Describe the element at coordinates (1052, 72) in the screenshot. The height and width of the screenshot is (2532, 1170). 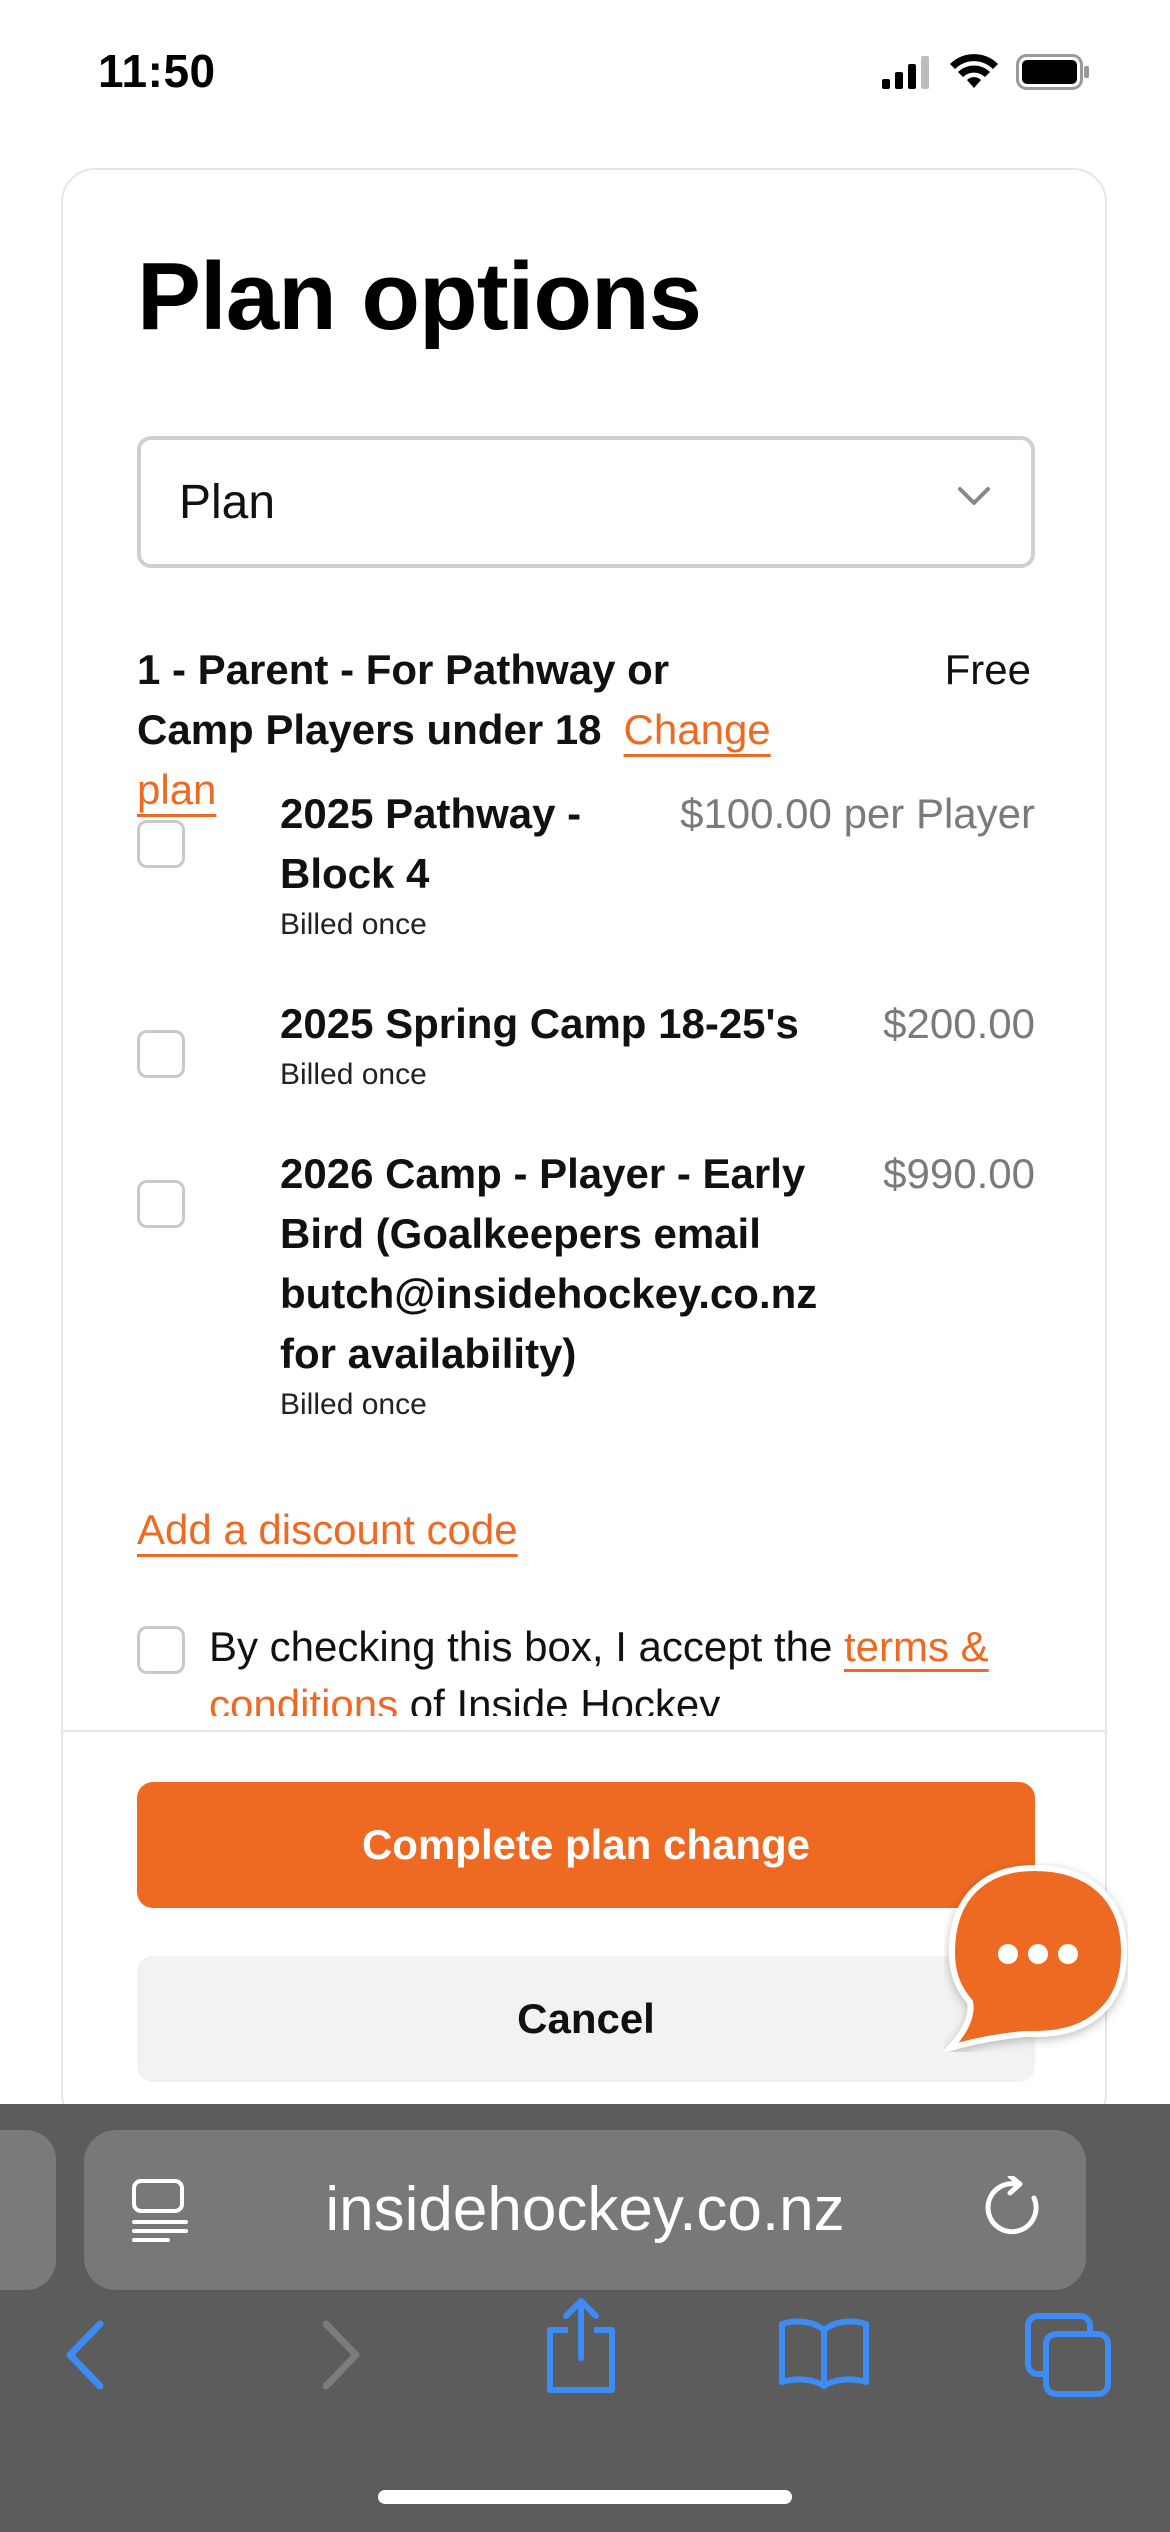
I see `battery-icon` at that location.